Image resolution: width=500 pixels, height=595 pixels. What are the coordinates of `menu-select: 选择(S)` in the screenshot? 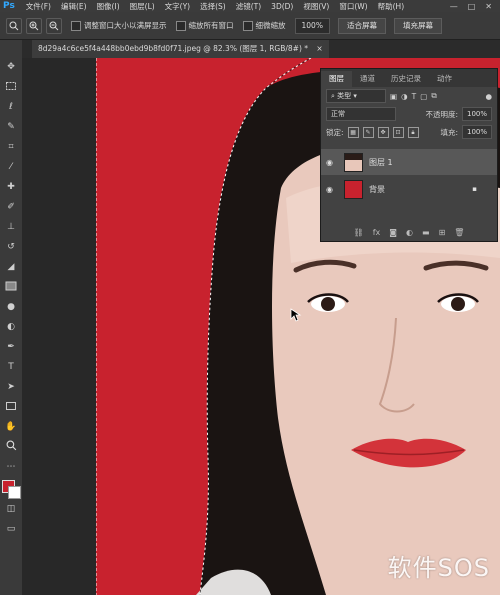 It's located at (213, 6).